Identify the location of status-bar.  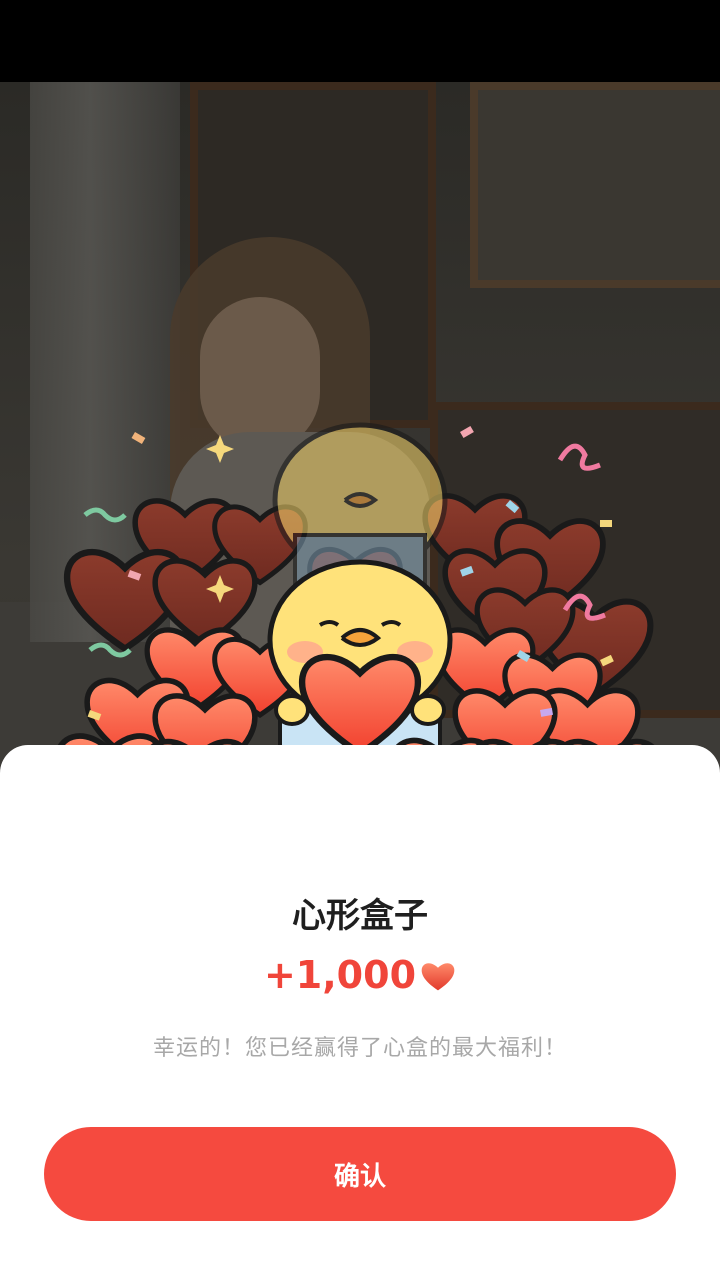
(360, 41).